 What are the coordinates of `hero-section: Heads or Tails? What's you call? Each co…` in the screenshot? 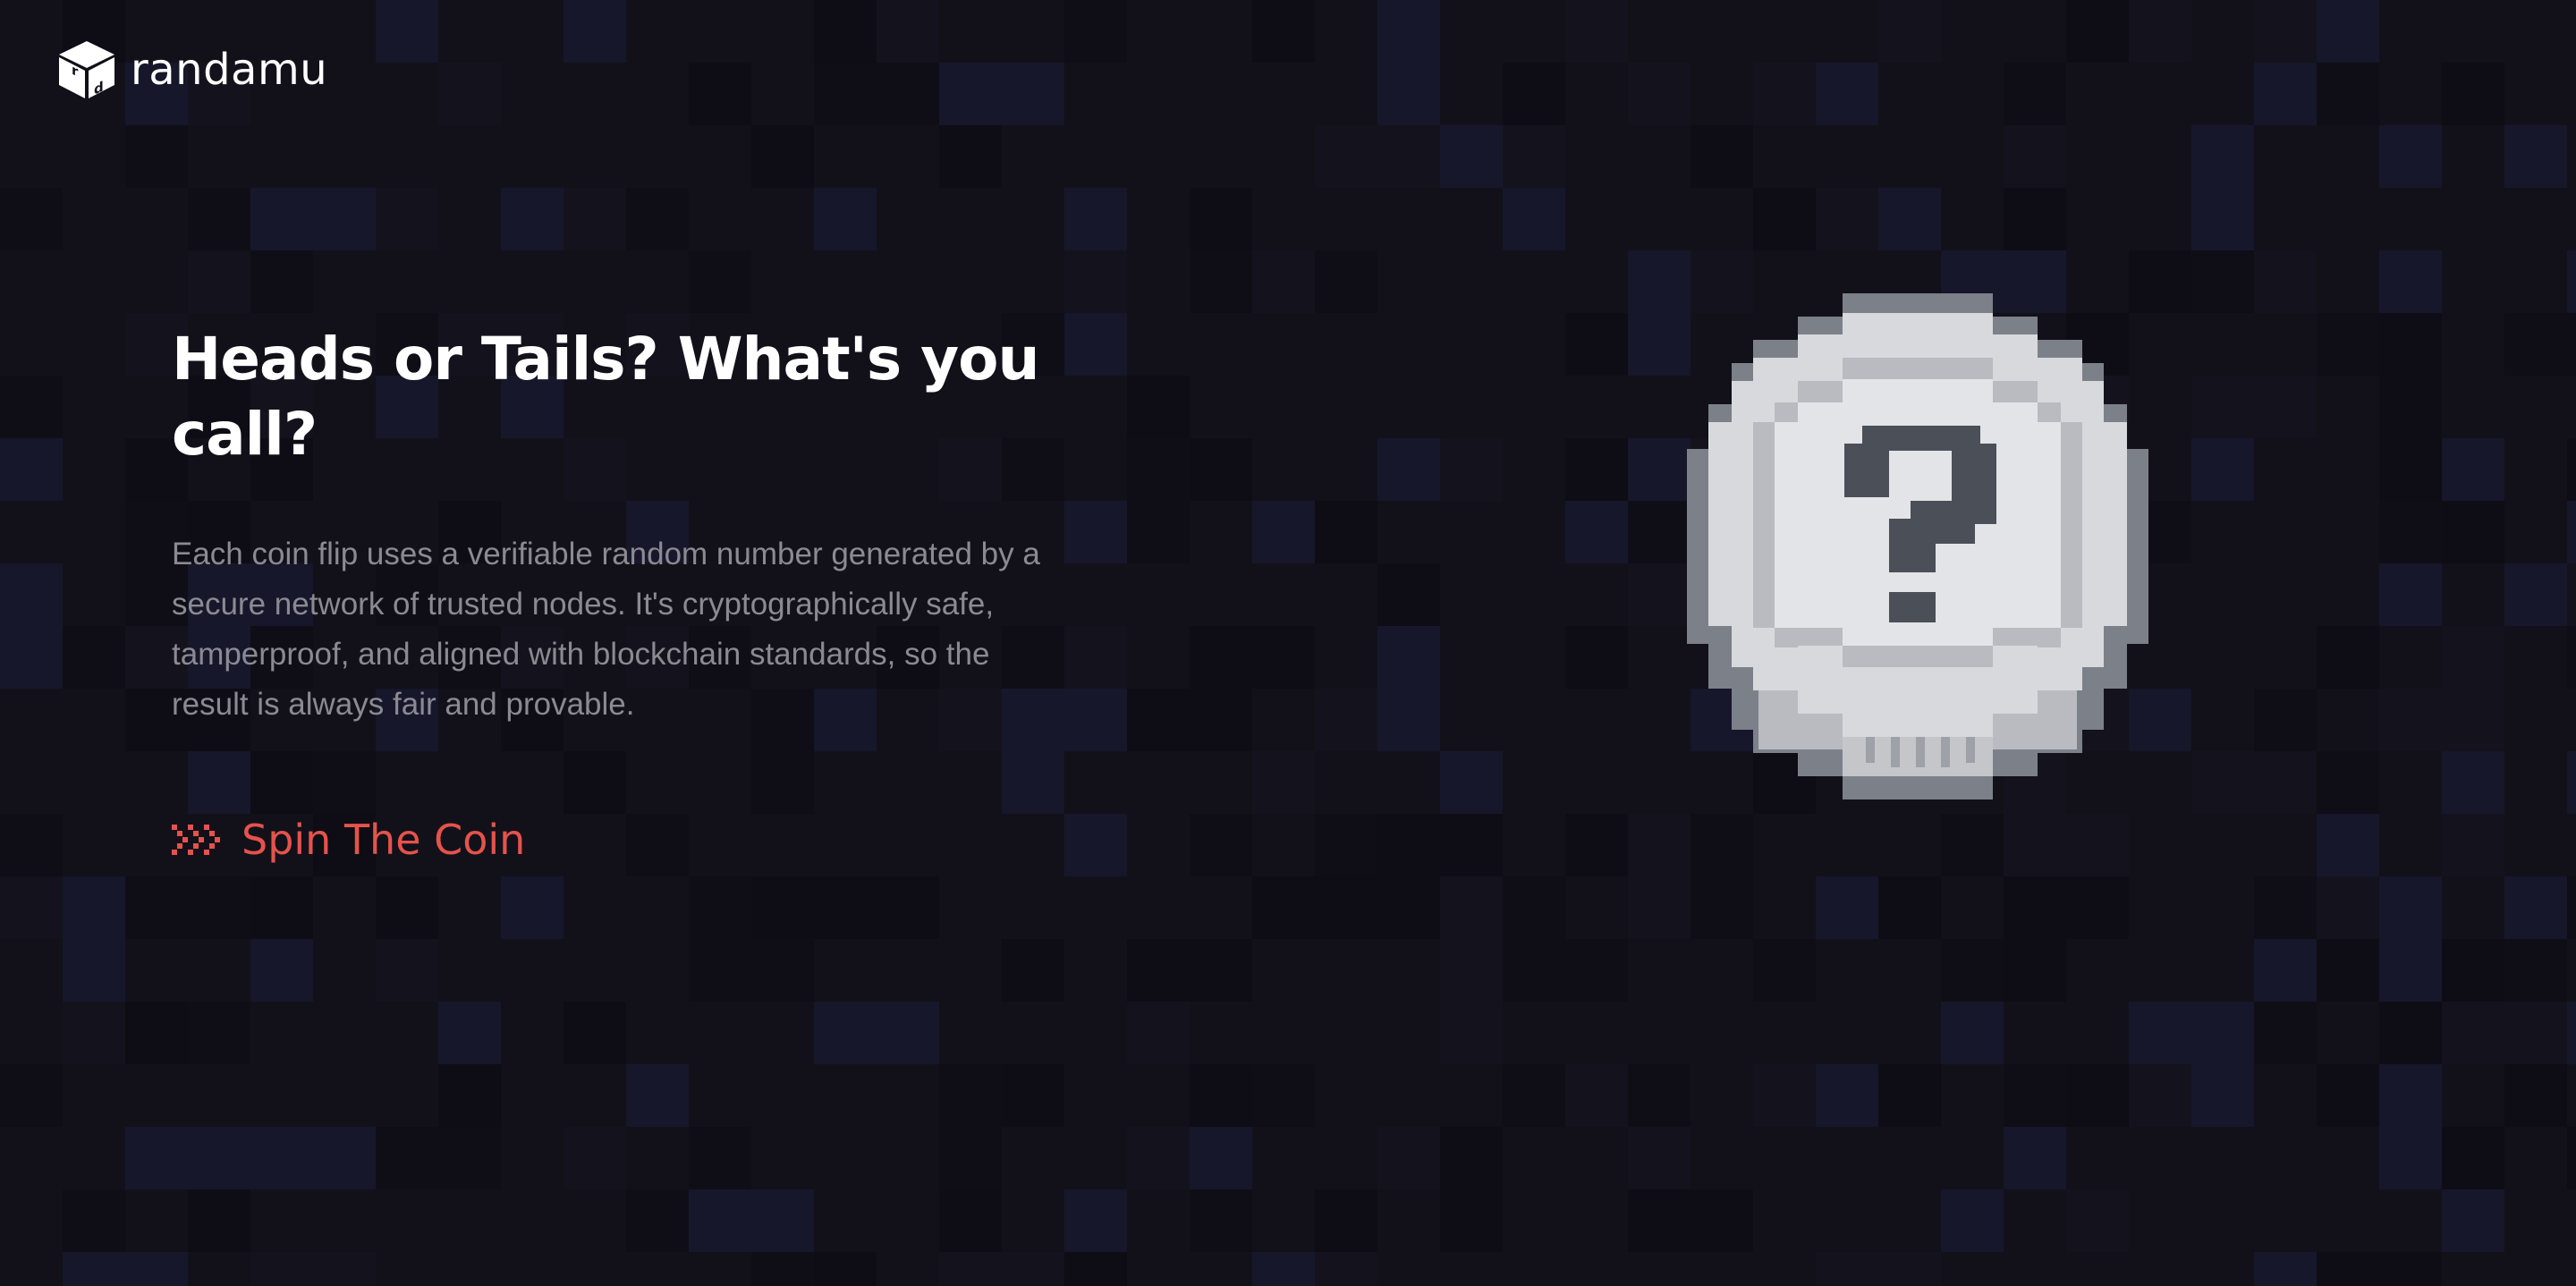 It's located at (623, 591).